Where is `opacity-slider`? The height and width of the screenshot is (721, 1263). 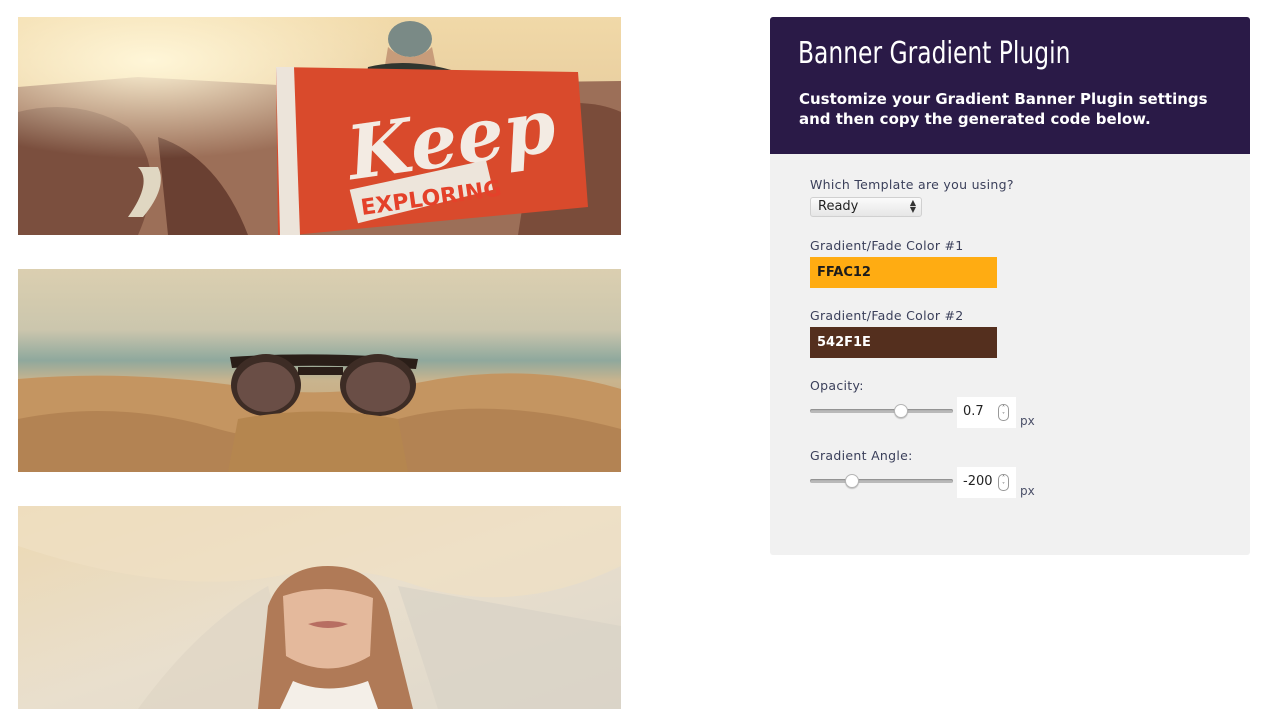
opacity-slider is located at coordinates (881, 411).